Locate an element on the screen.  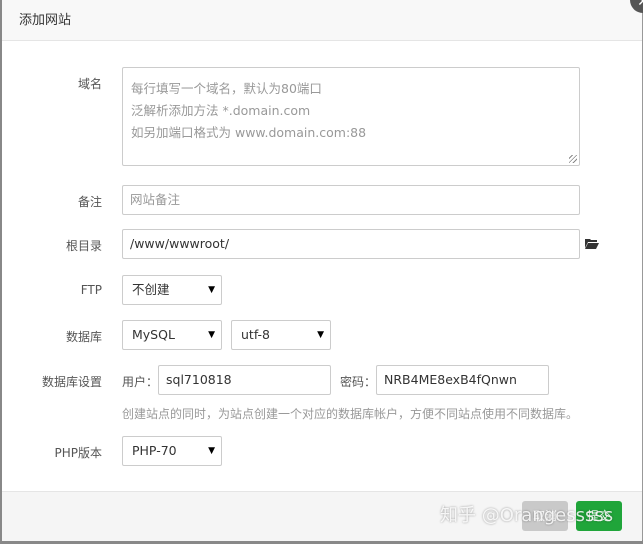
php-select: PHP-70 ▼ is located at coordinates (172, 451).